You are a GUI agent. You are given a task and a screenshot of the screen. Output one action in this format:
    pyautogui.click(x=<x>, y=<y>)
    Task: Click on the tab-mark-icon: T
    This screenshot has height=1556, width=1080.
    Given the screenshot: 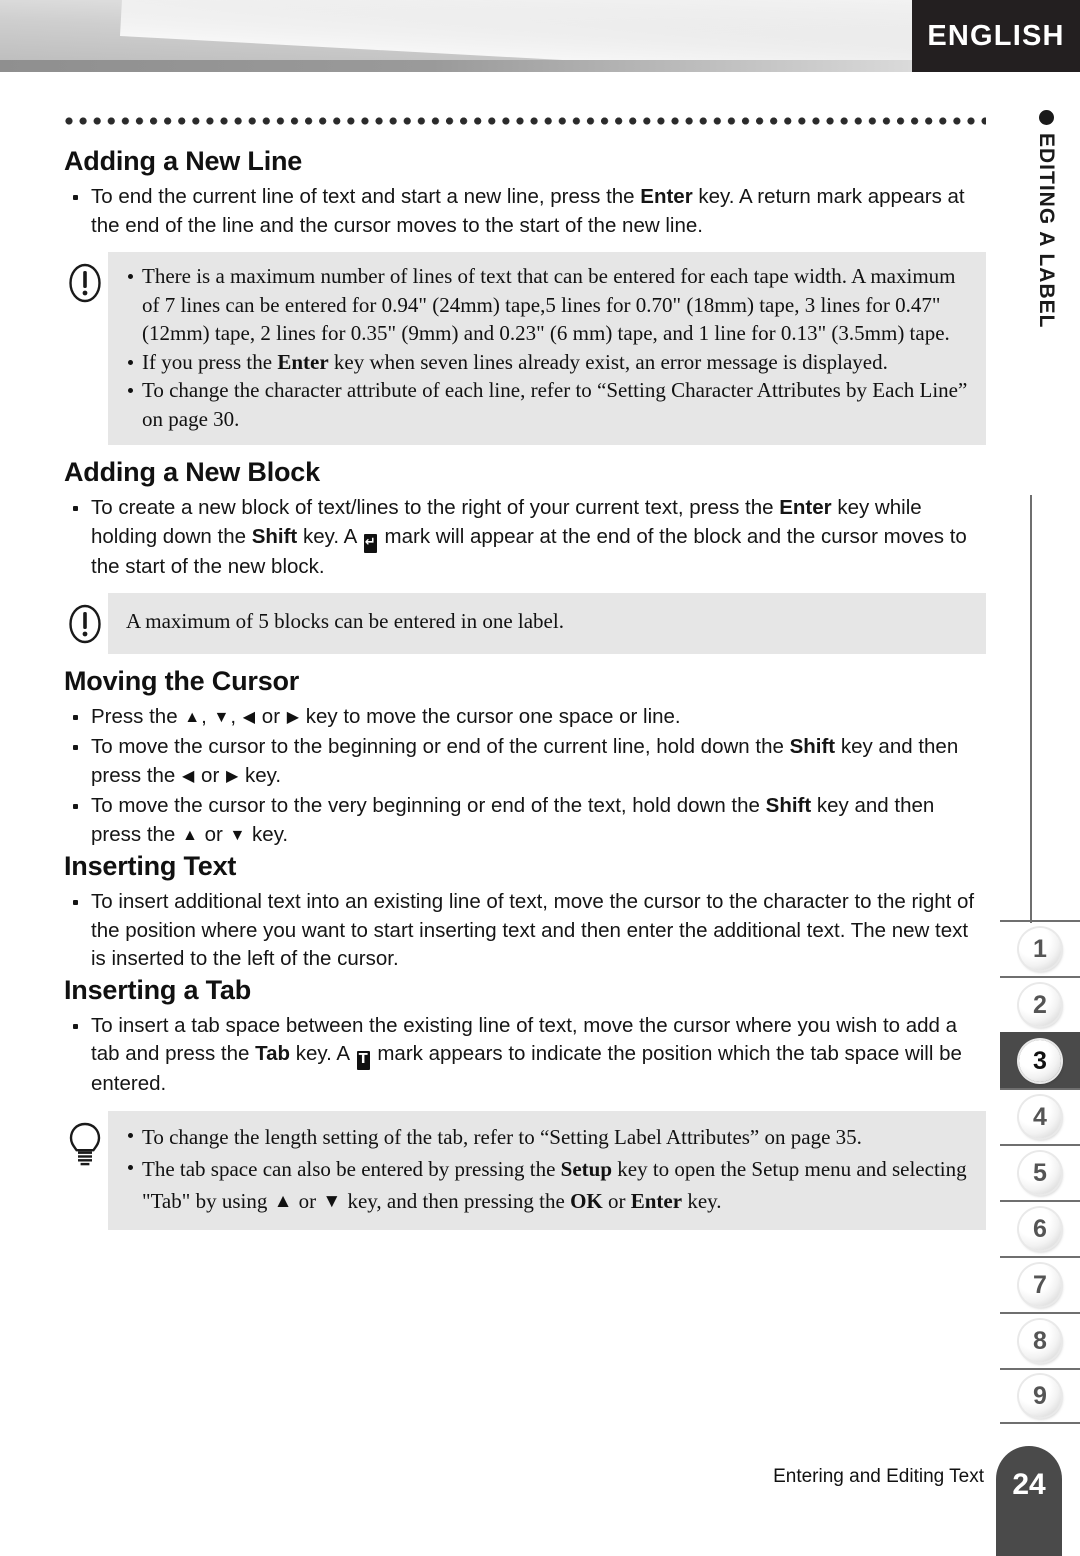 What is the action you would take?
    pyautogui.click(x=363, y=1060)
    